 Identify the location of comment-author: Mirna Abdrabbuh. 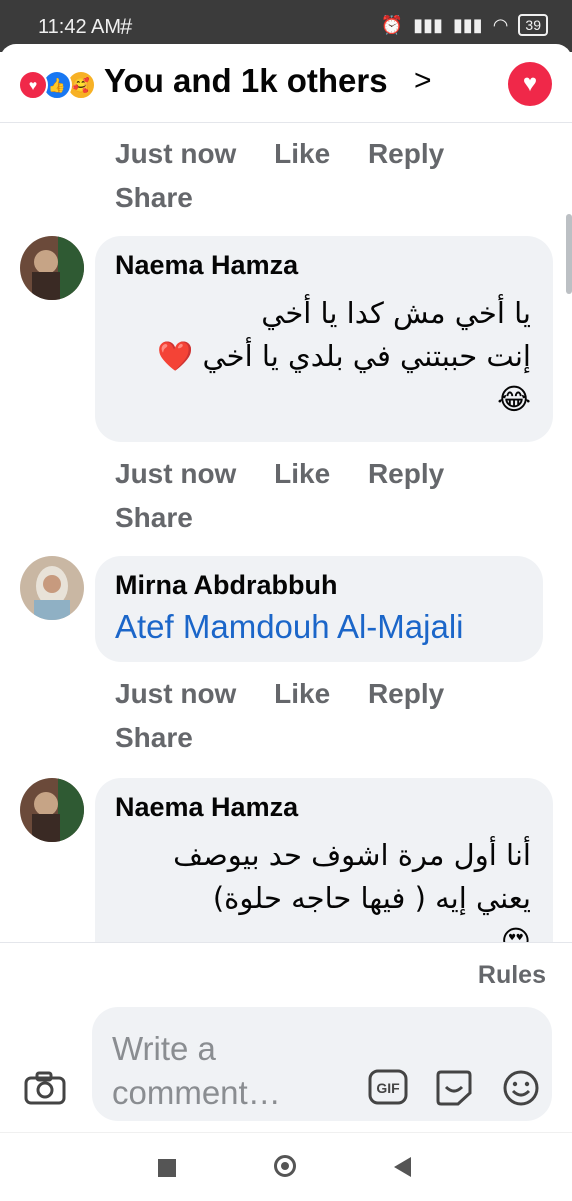
(226, 585).